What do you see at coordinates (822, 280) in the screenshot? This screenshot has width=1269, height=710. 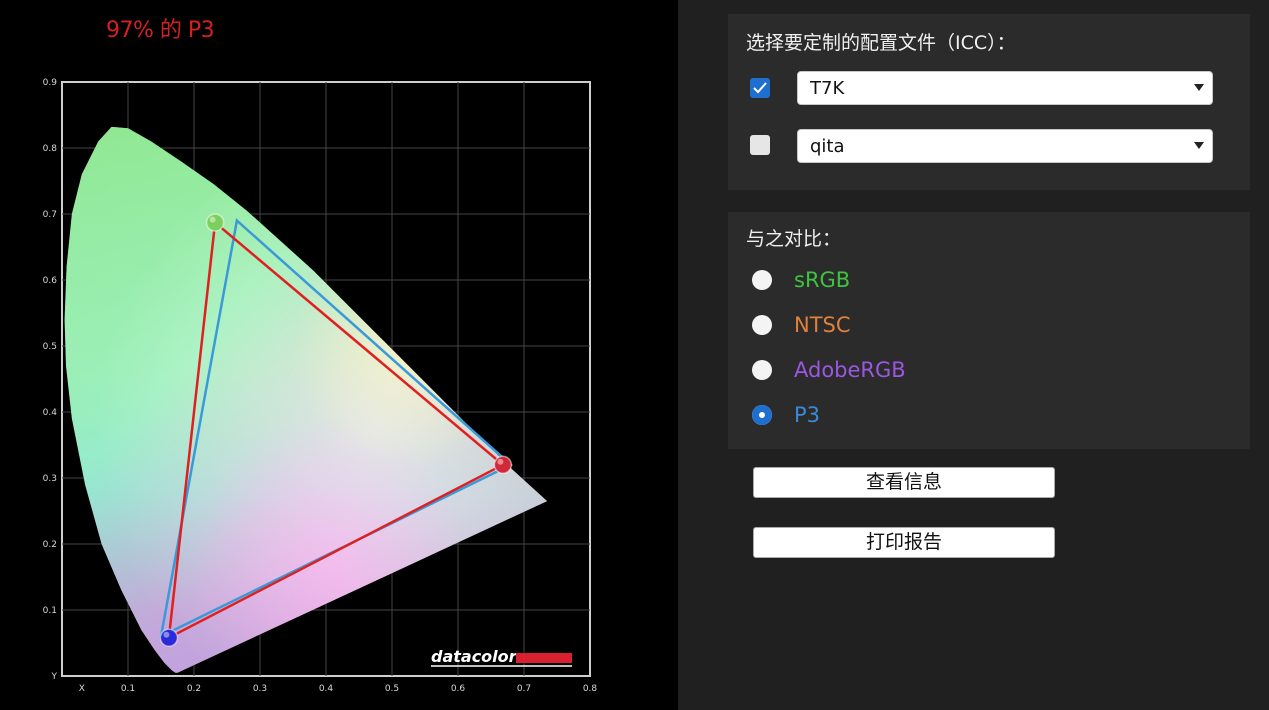 I see `radio-label-srgb: sRGB` at bounding box center [822, 280].